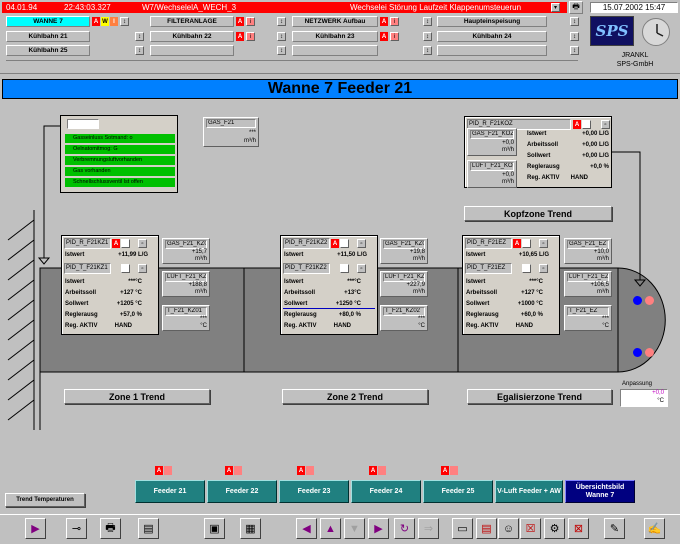 The width and height of the screenshot is (680, 544). Describe the element at coordinates (600, 491) in the screenshot. I see `overview-wanne7-button: Übersichtsbild Wanne 7` at that location.